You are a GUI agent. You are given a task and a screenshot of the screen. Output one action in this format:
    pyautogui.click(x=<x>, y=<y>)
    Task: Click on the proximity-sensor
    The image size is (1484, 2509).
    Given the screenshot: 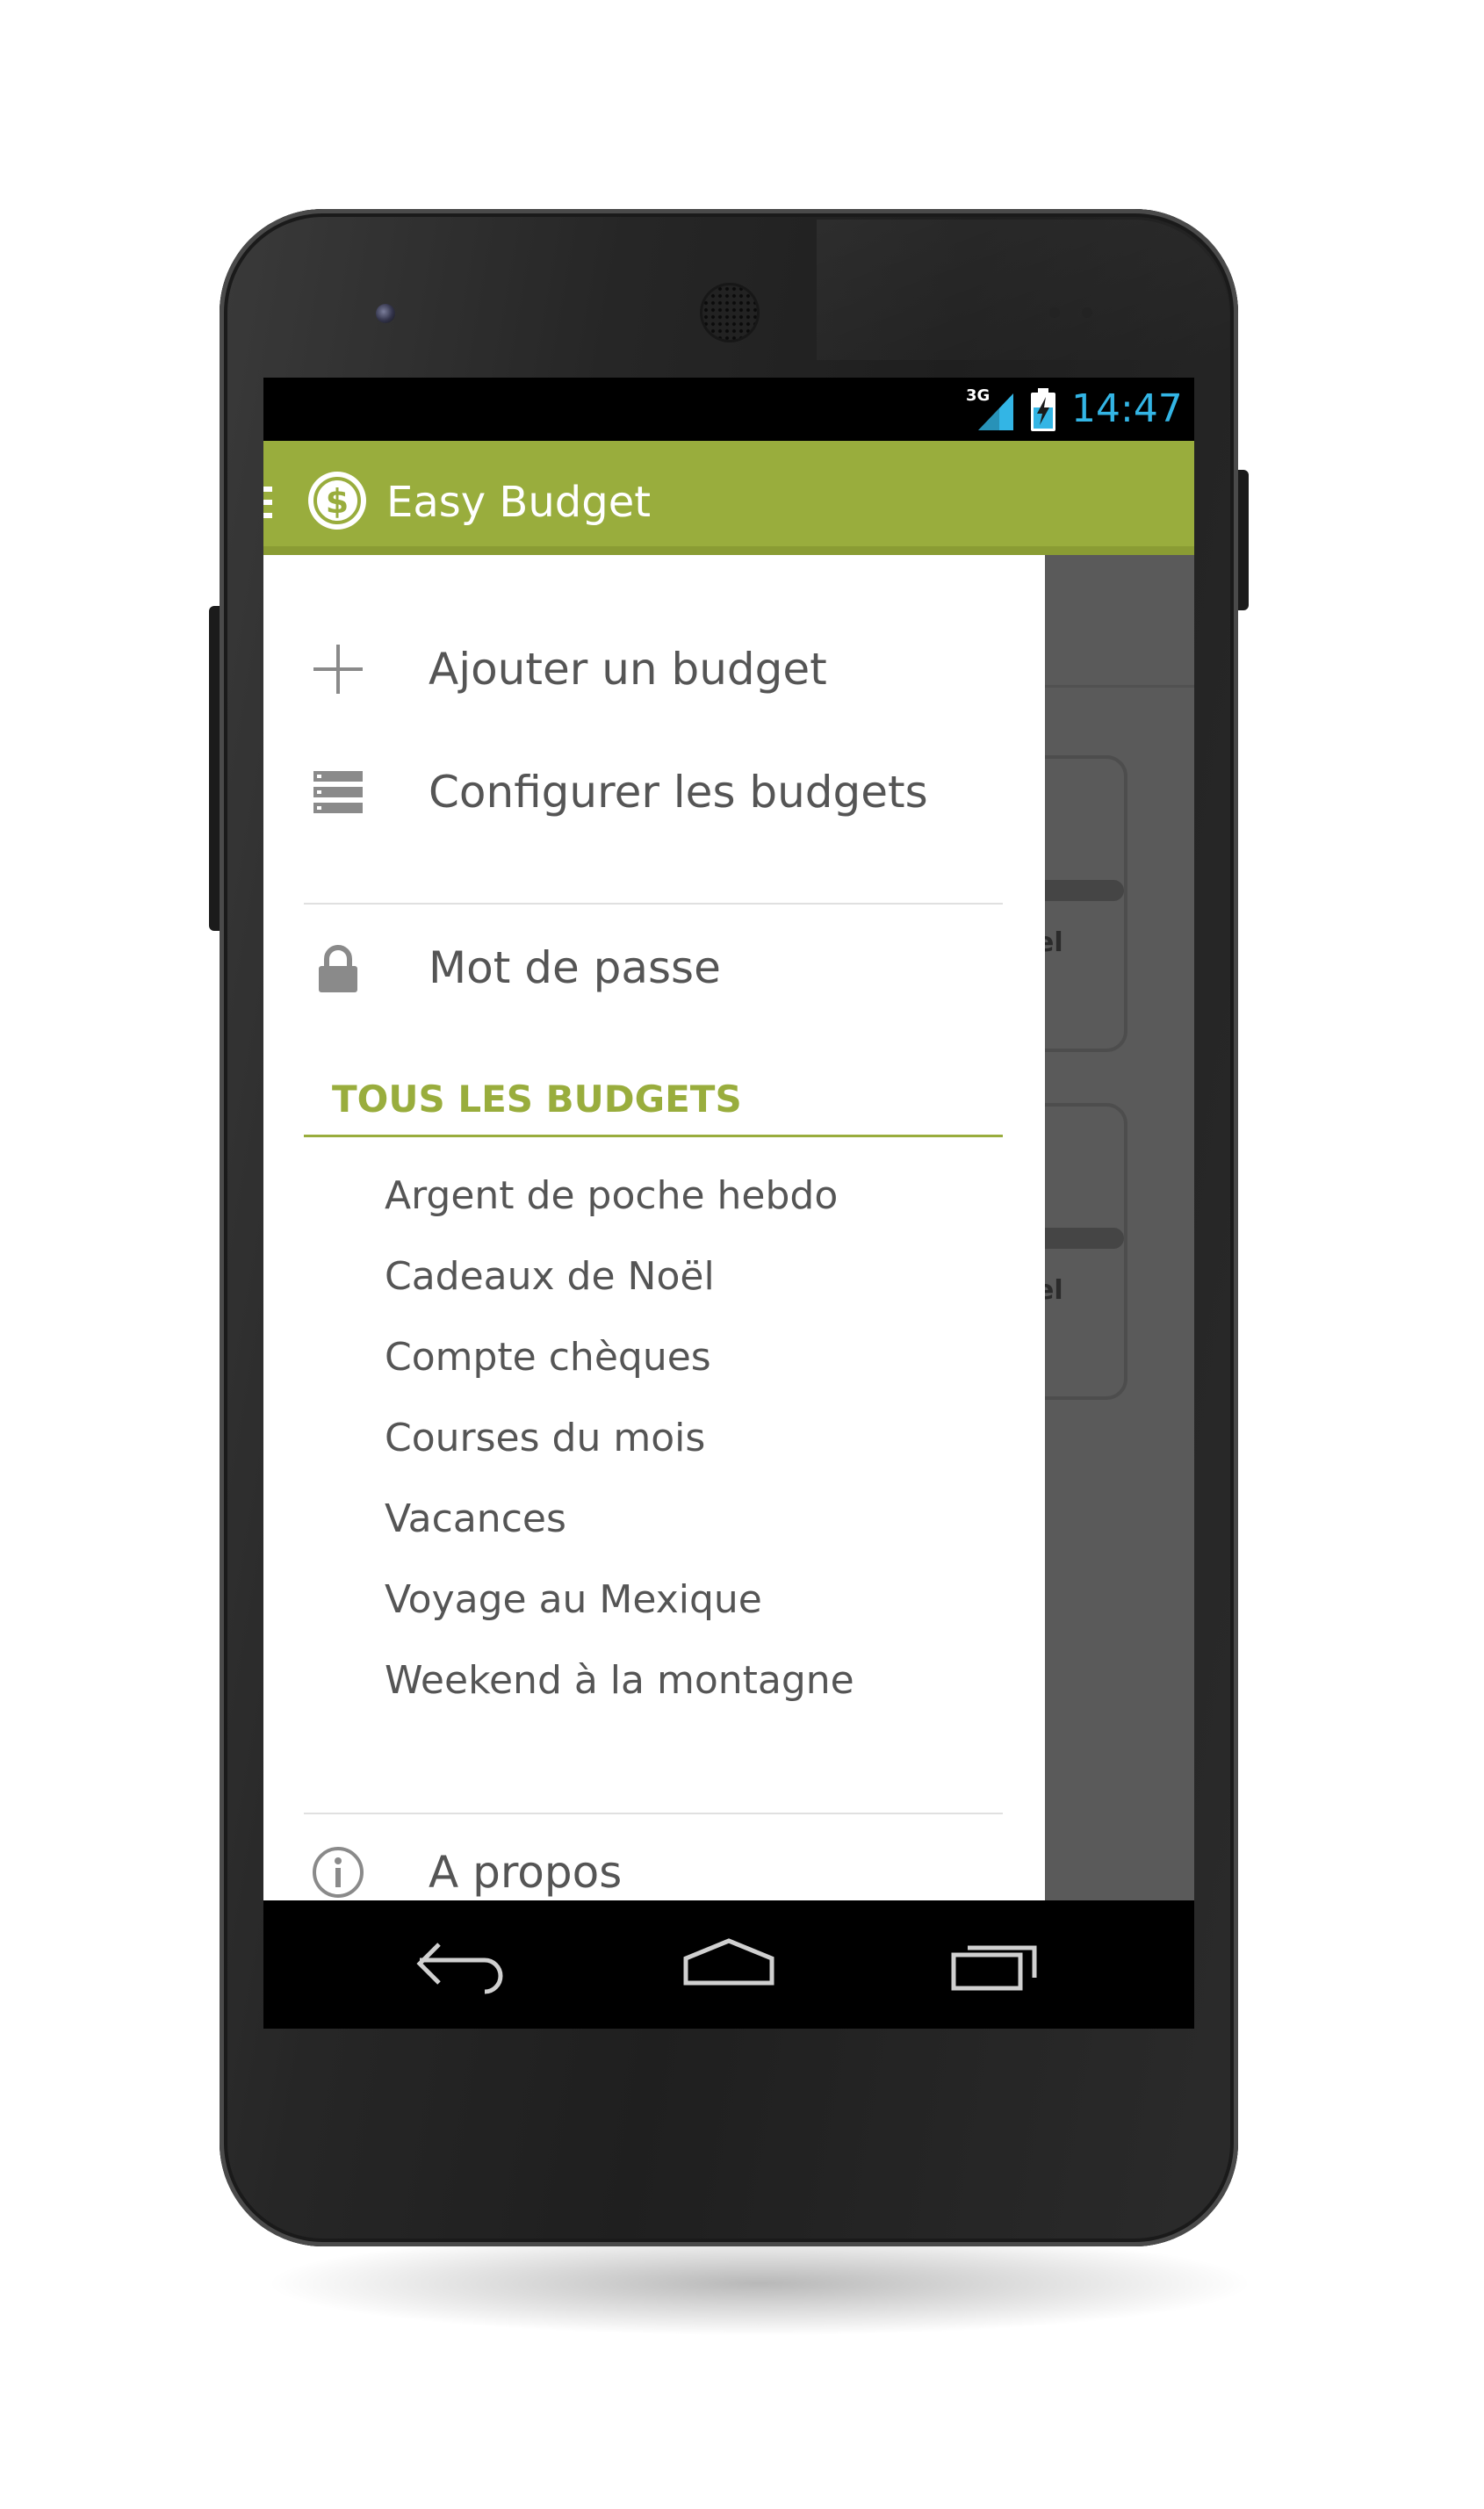 What is the action you would take?
    pyautogui.click(x=1054, y=312)
    